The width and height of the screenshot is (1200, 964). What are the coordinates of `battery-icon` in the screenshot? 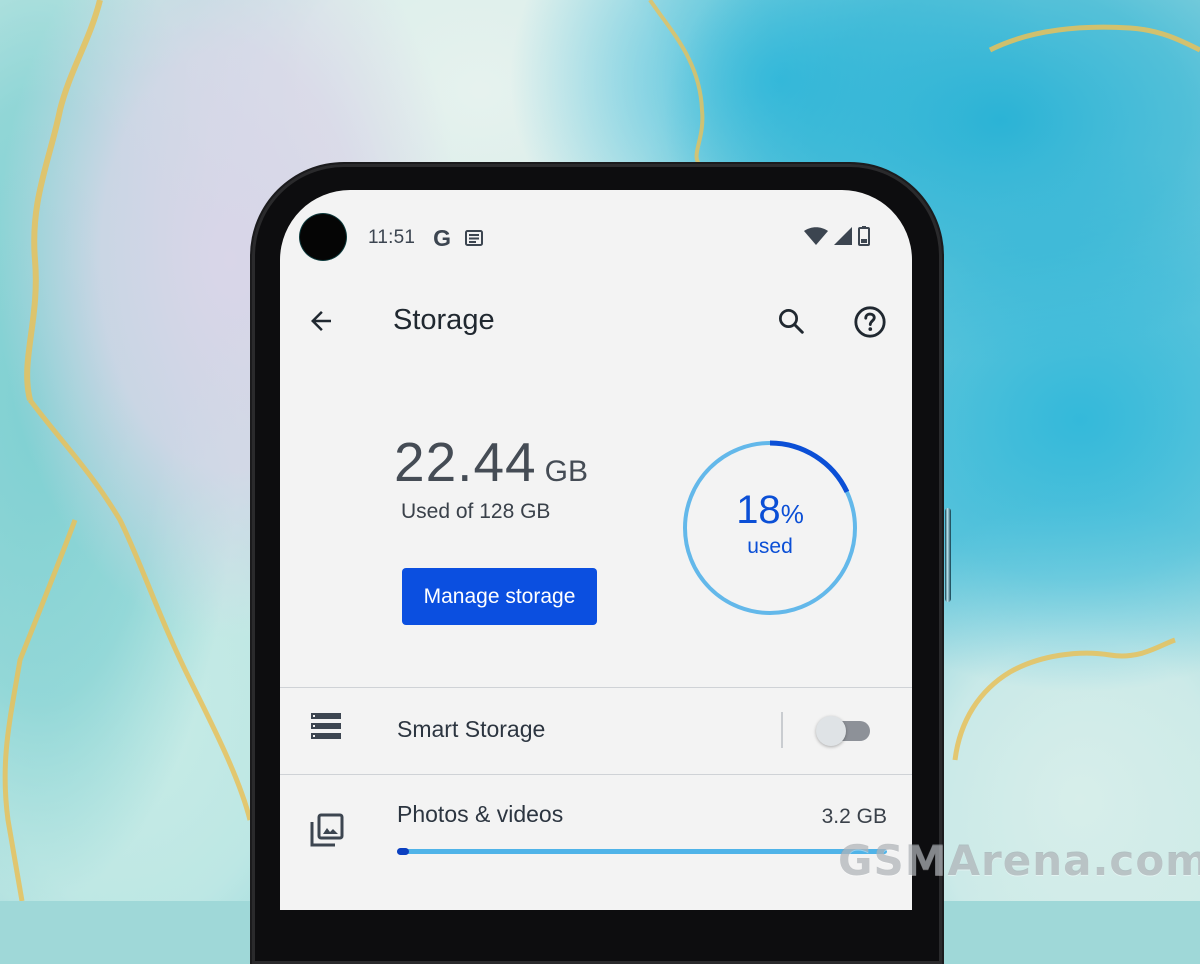 It's located at (864, 236).